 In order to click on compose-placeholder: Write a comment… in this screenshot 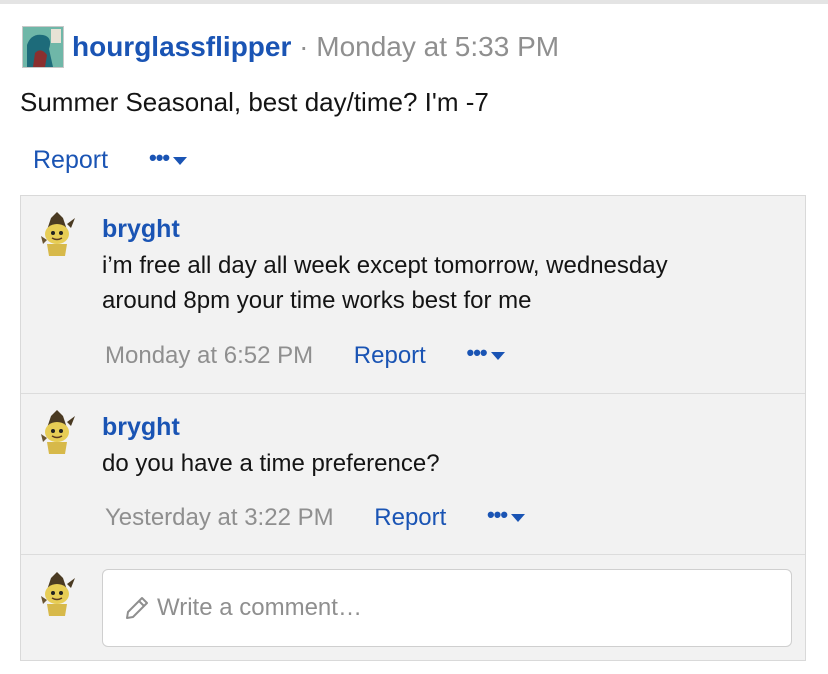, I will do `click(259, 607)`.